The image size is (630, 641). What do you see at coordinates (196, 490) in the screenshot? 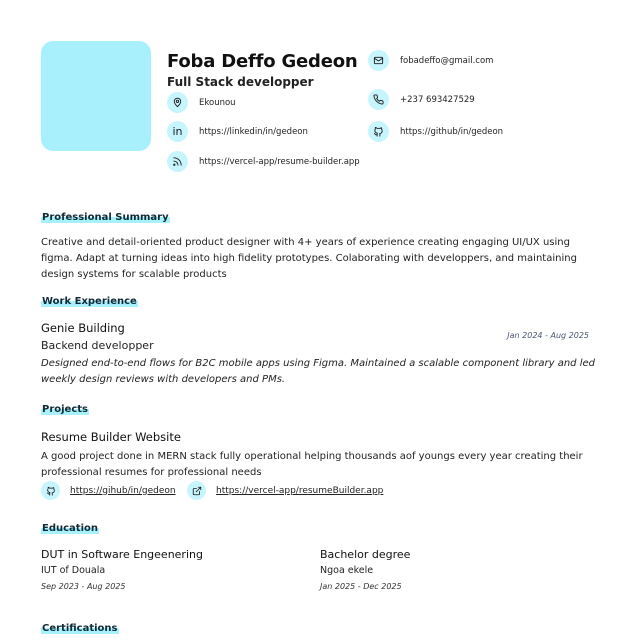
I see `external-link-icon` at bounding box center [196, 490].